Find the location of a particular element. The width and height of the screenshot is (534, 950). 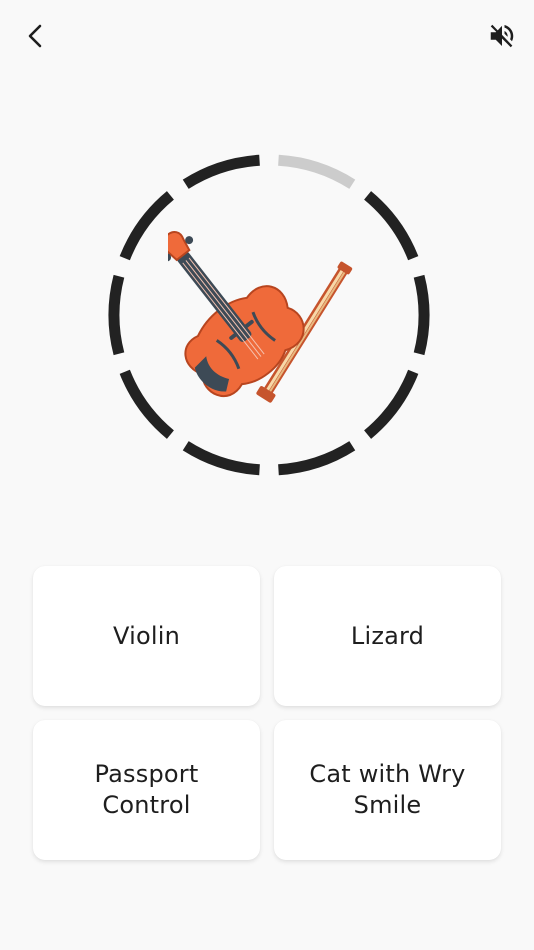

back-button is located at coordinates (36, 36).